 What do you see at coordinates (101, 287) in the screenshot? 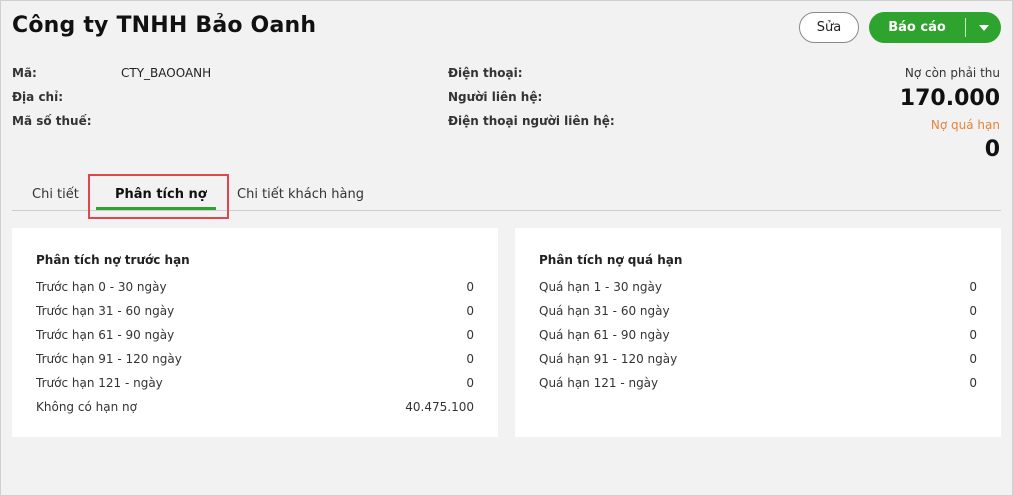
I see `row-label: Trước hạn 0 - 30 ngày` at bounding box center [101, 287].